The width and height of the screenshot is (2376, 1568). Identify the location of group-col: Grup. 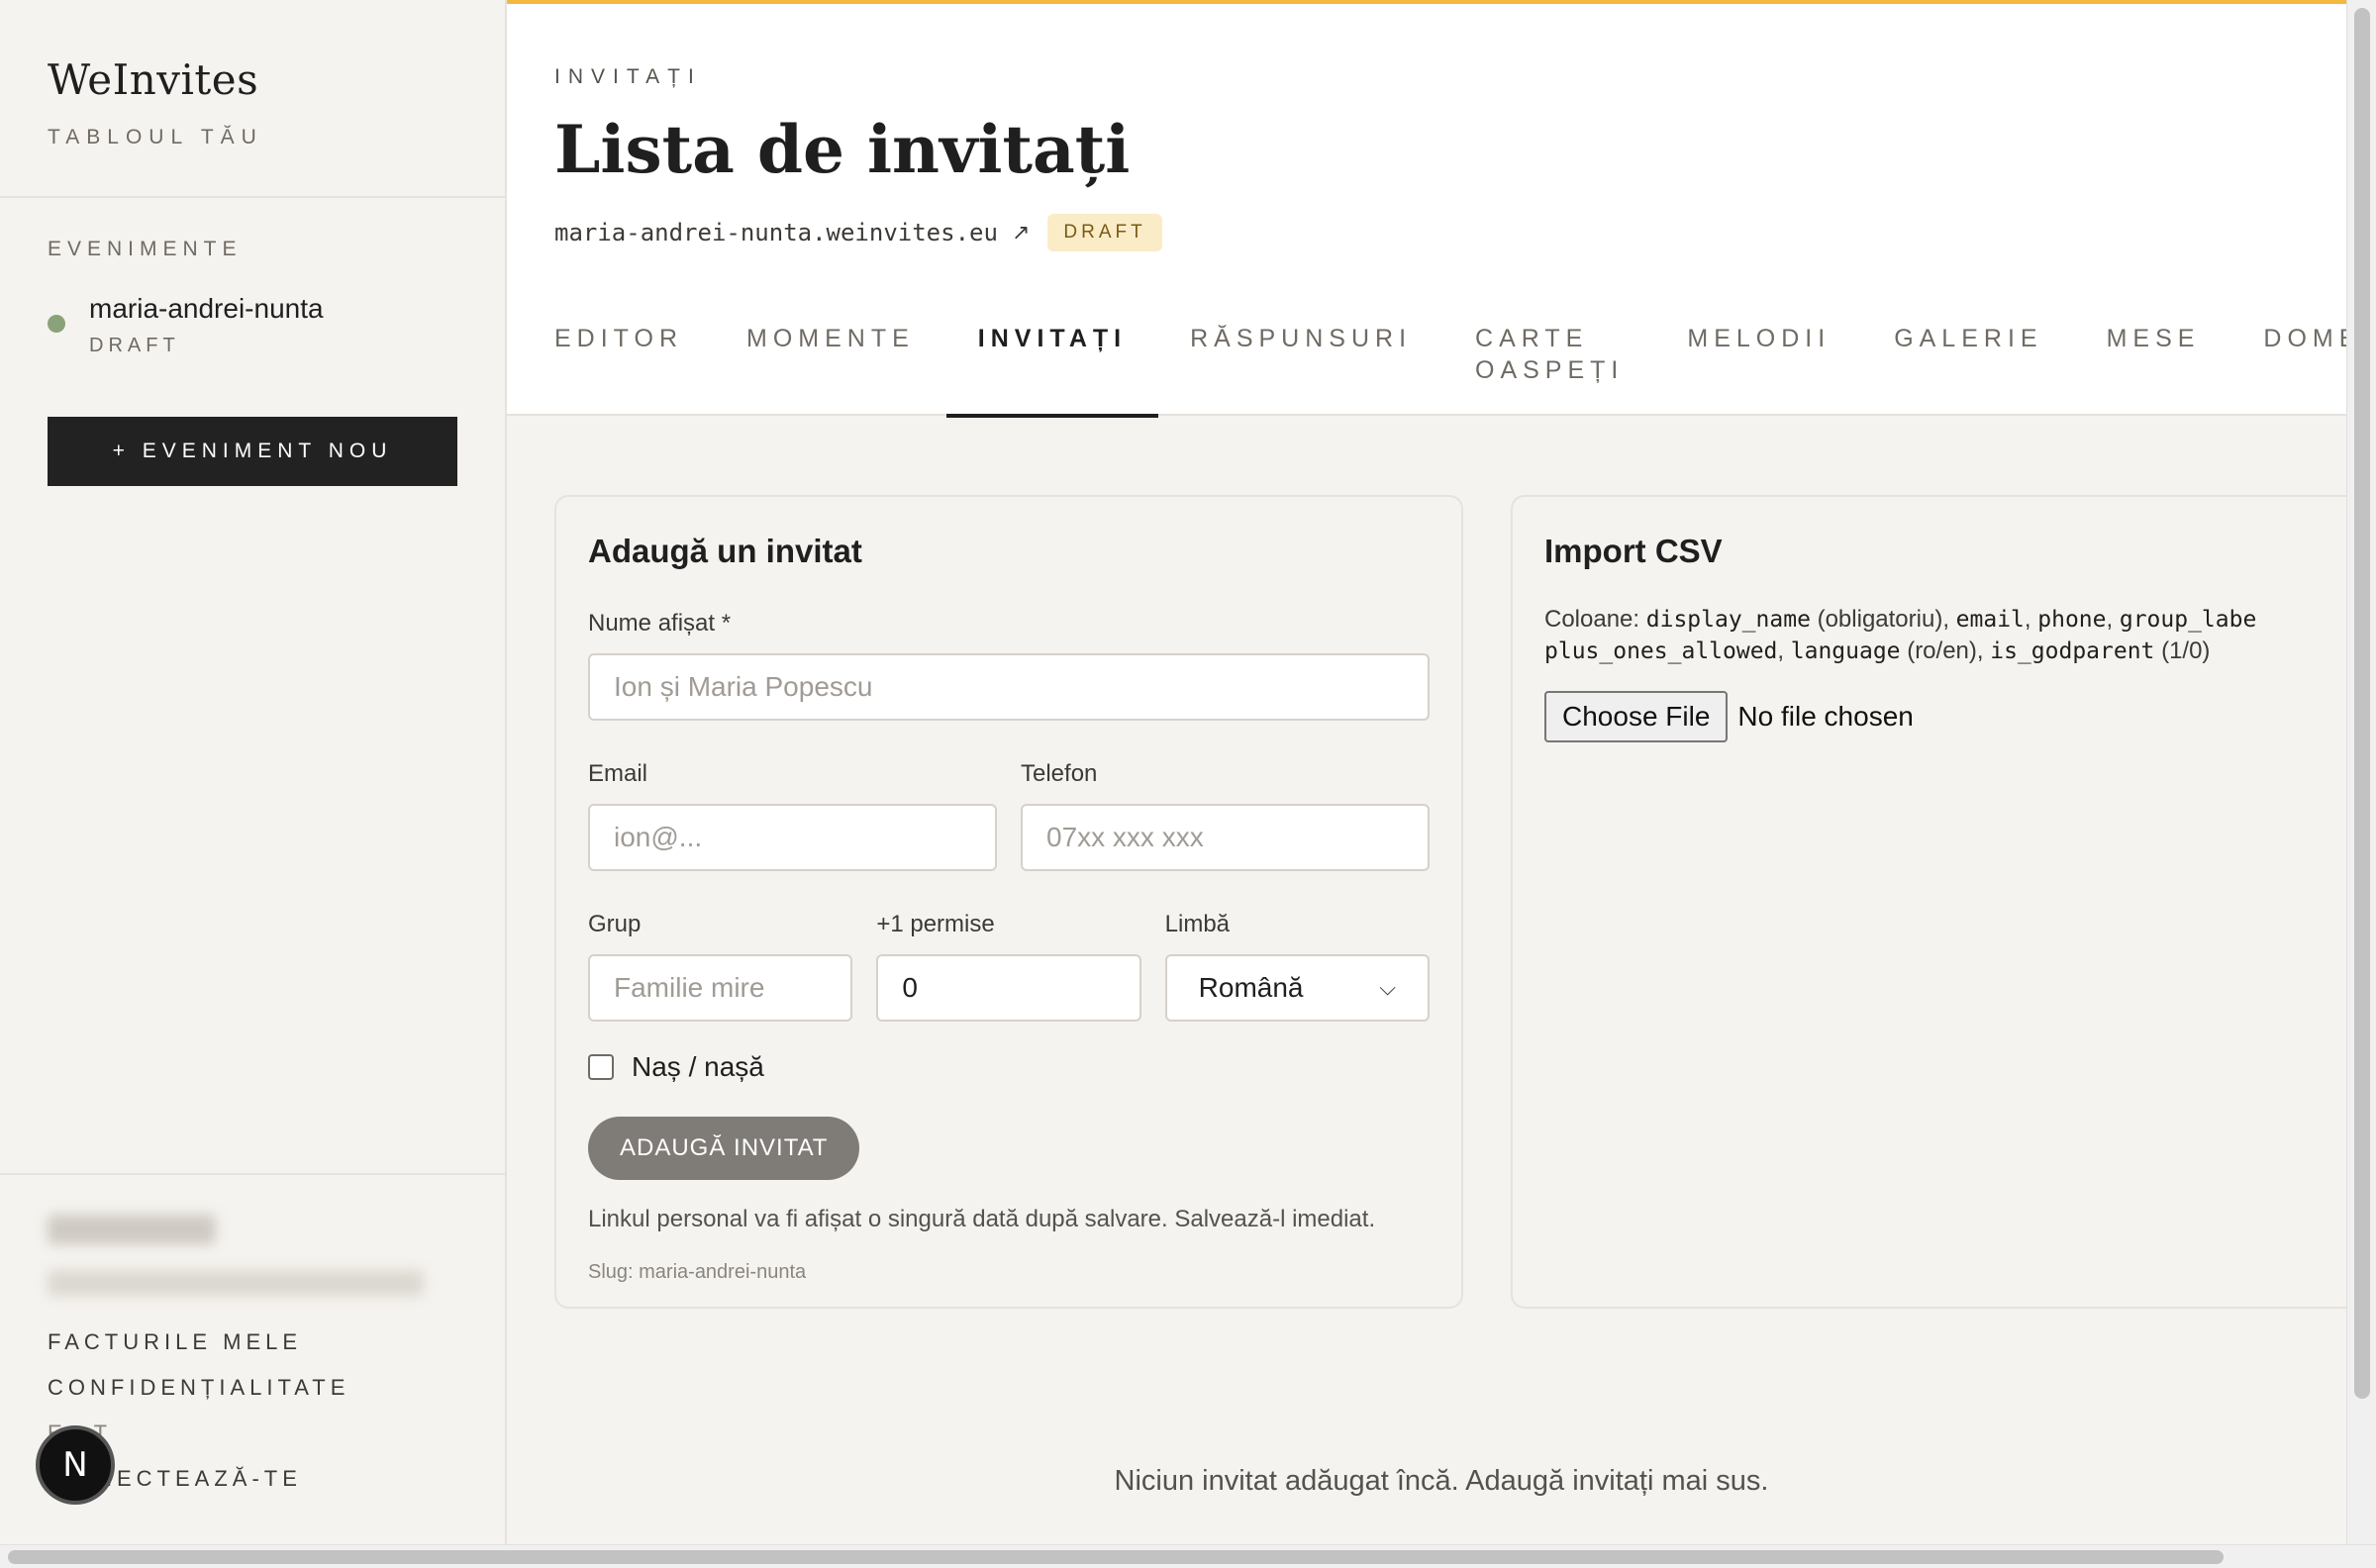
(720, 946).